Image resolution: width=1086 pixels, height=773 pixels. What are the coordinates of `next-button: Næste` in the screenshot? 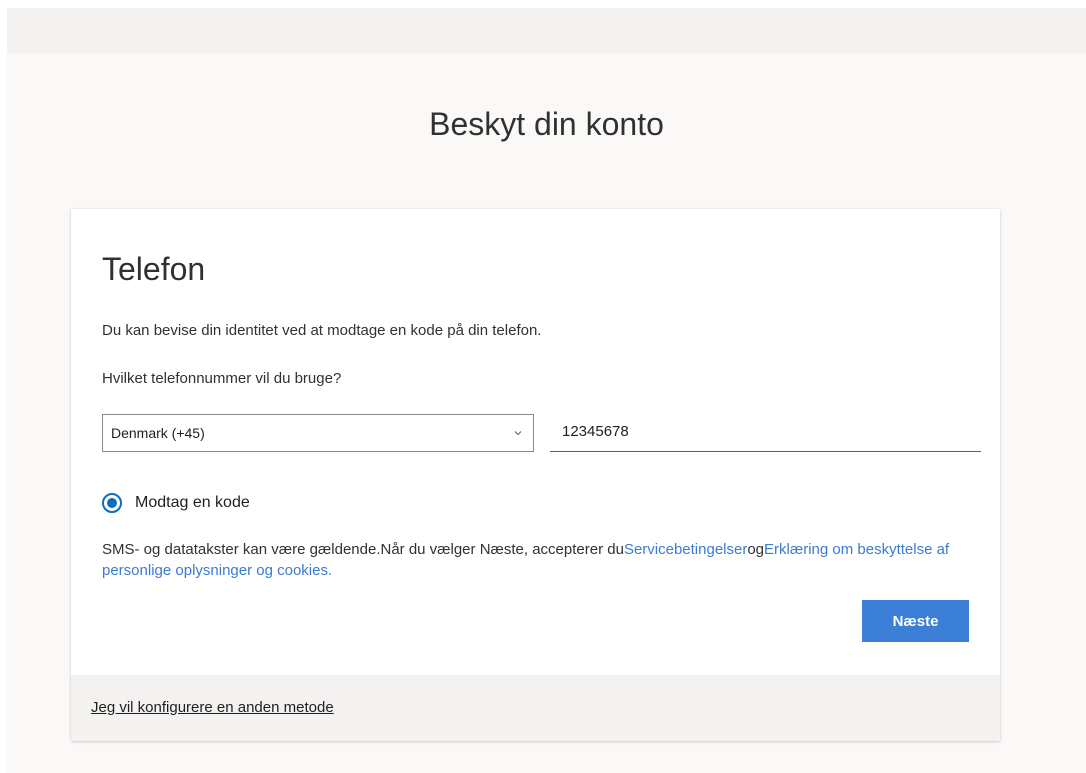 It's located at (915, 621).